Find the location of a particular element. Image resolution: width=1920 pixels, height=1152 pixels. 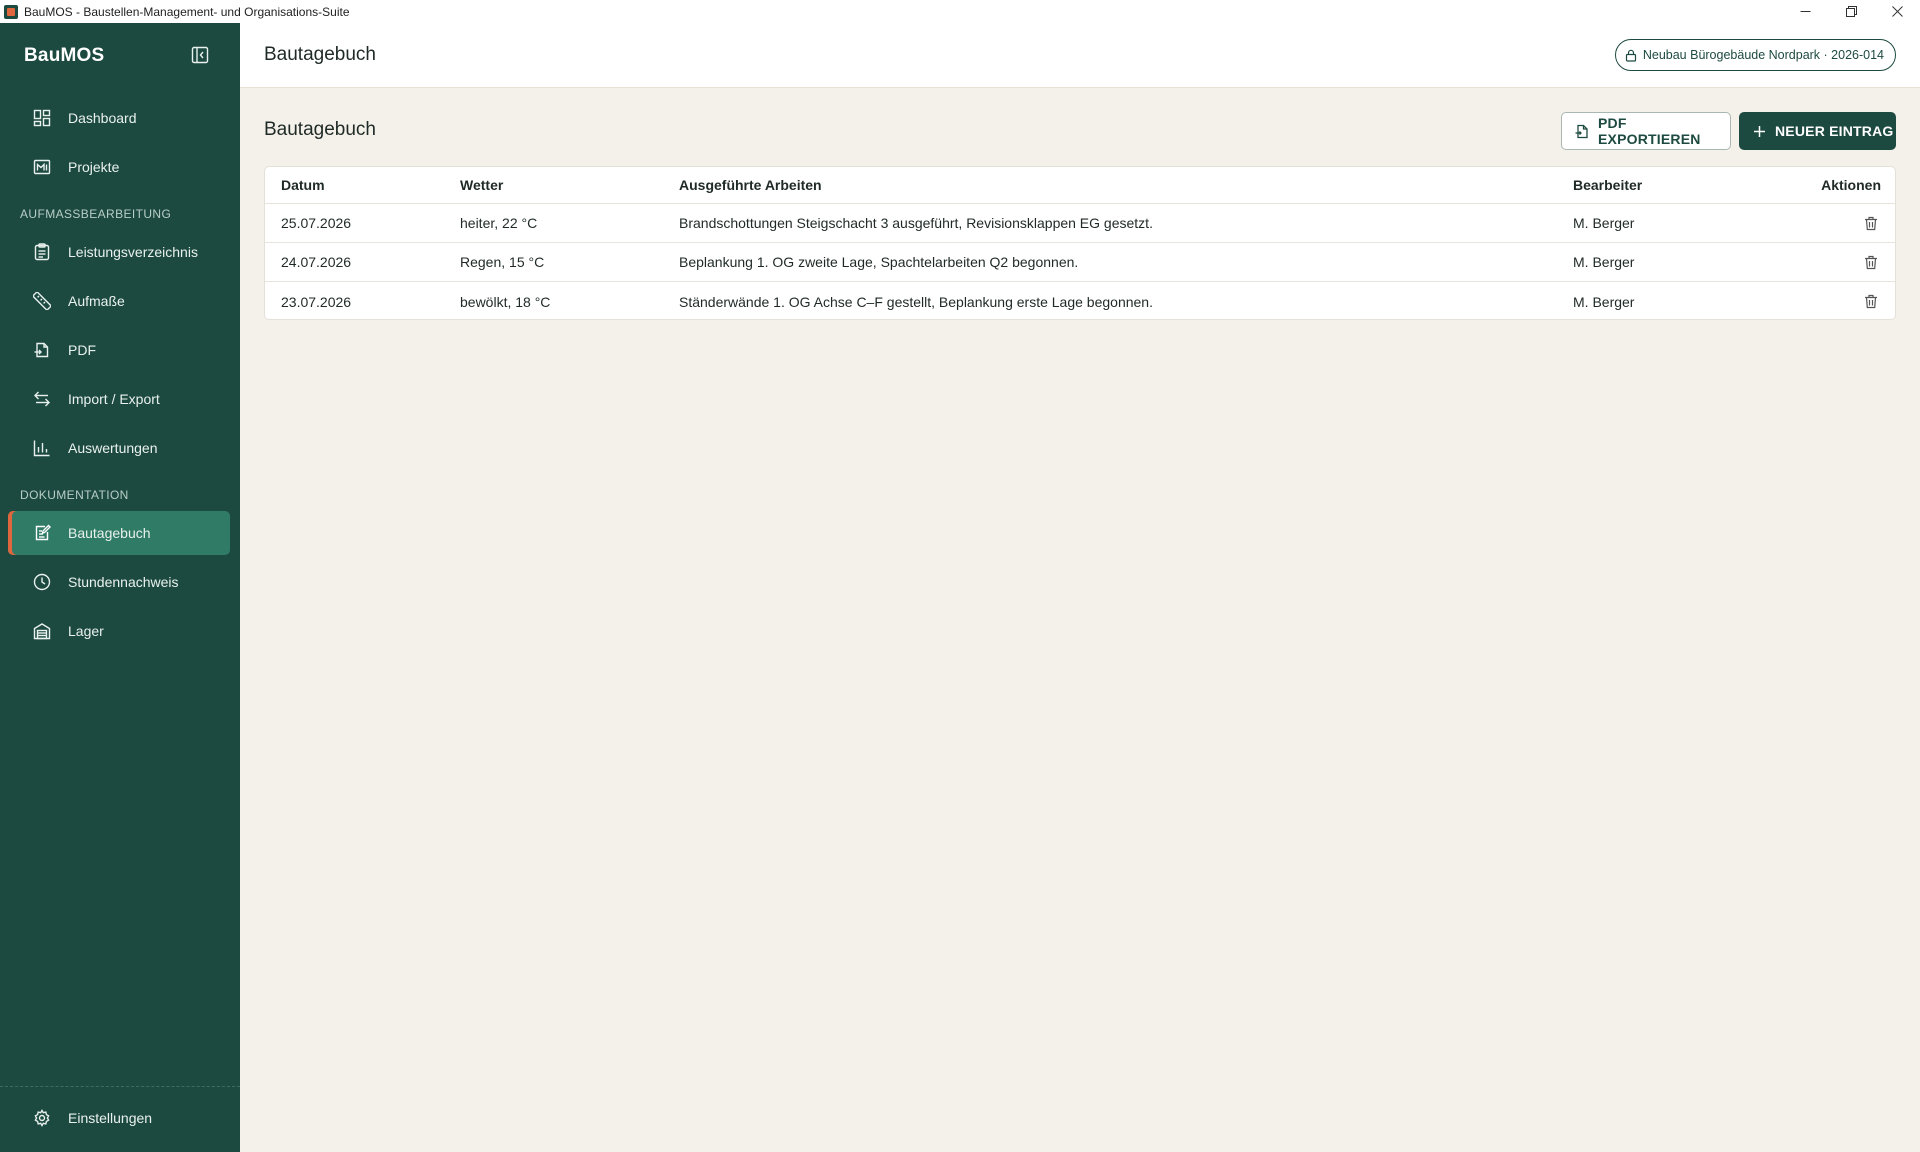

import-export-icon is located at coordinates (42, 399).